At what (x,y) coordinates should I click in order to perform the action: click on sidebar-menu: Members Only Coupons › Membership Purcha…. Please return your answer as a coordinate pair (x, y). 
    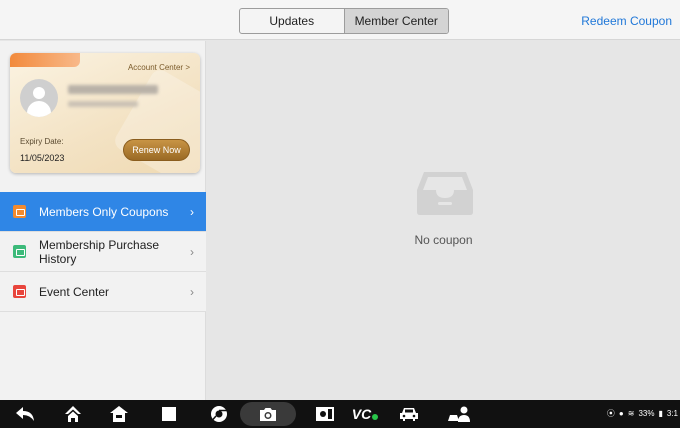
    Looking at the image, I should click on (103, 252).